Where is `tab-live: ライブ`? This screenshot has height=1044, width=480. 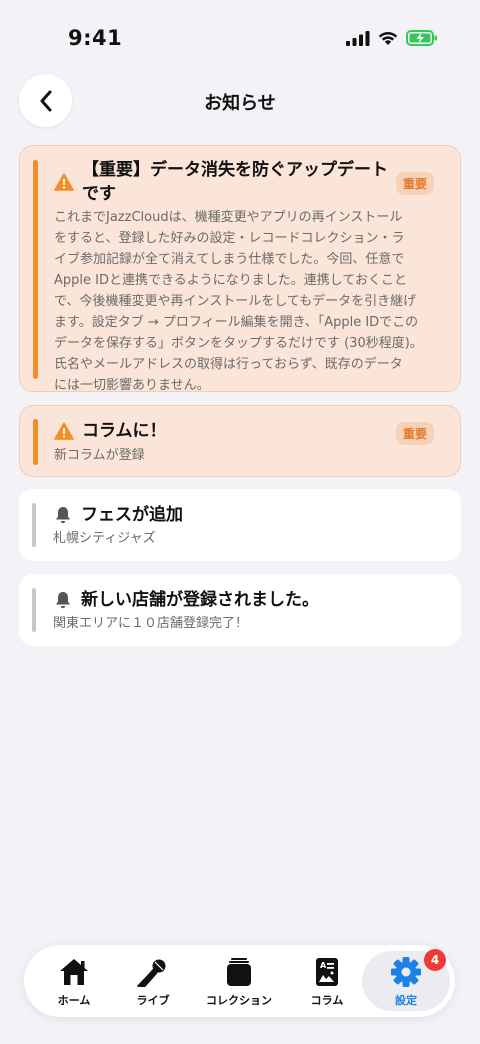 tab-live: ライブ is located at coordinates (153, 981).